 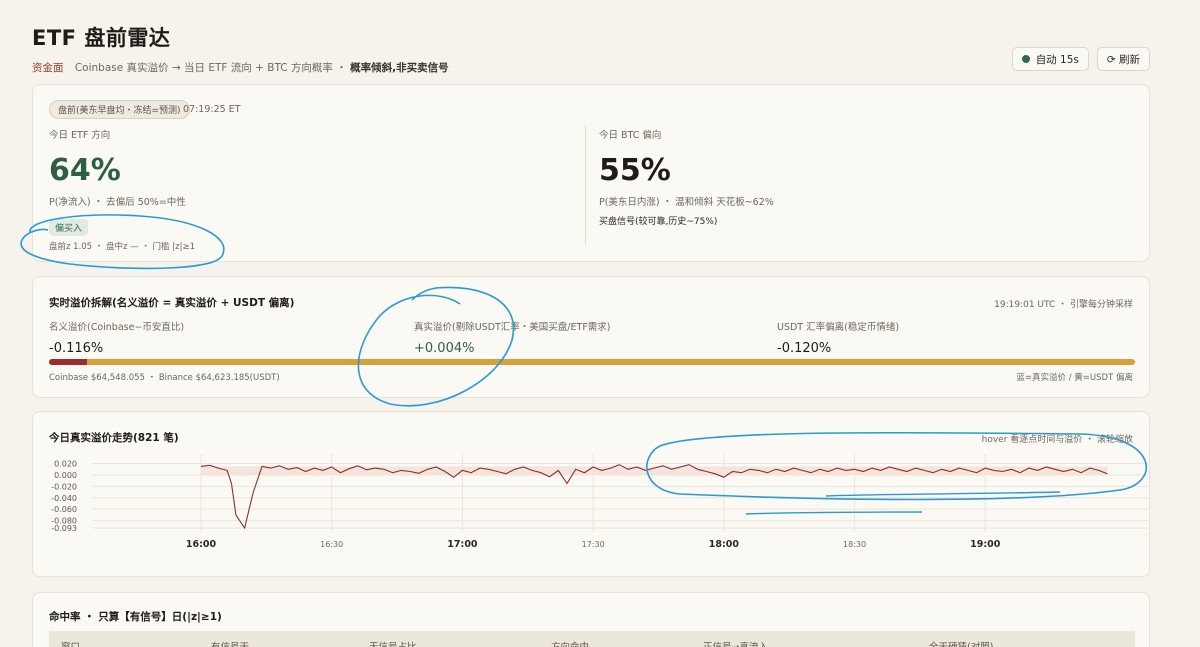 I want to click on nominal-label: 名义溢价(Coinbase−币安直比), so click(x=117, y=327).